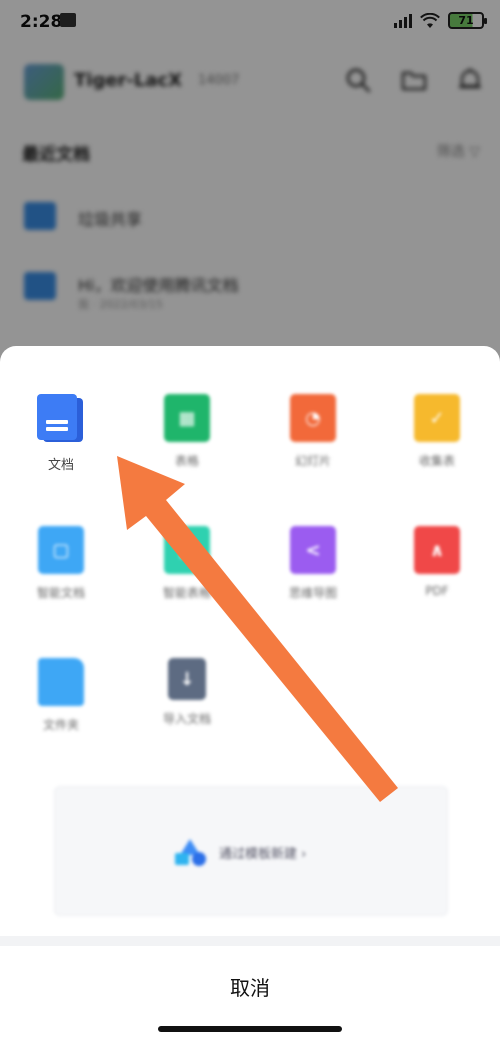 The height and width of the screenshot is (1041, 500). What do you see at coordinates (313, 581) in the screenshot?
I see `create-mindmap-item: < 思维导图` at bounding box center [313, 581].